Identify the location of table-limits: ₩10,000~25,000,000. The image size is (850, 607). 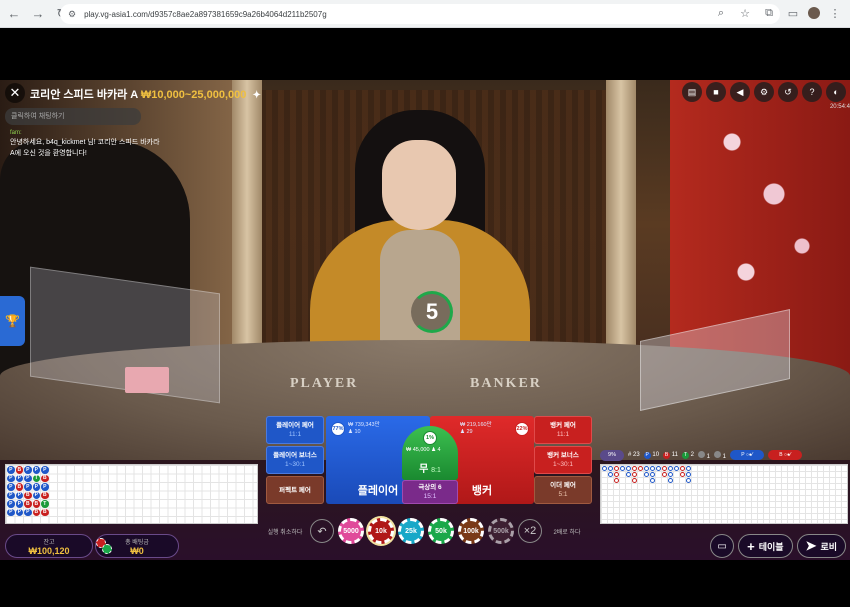
(194, 95).